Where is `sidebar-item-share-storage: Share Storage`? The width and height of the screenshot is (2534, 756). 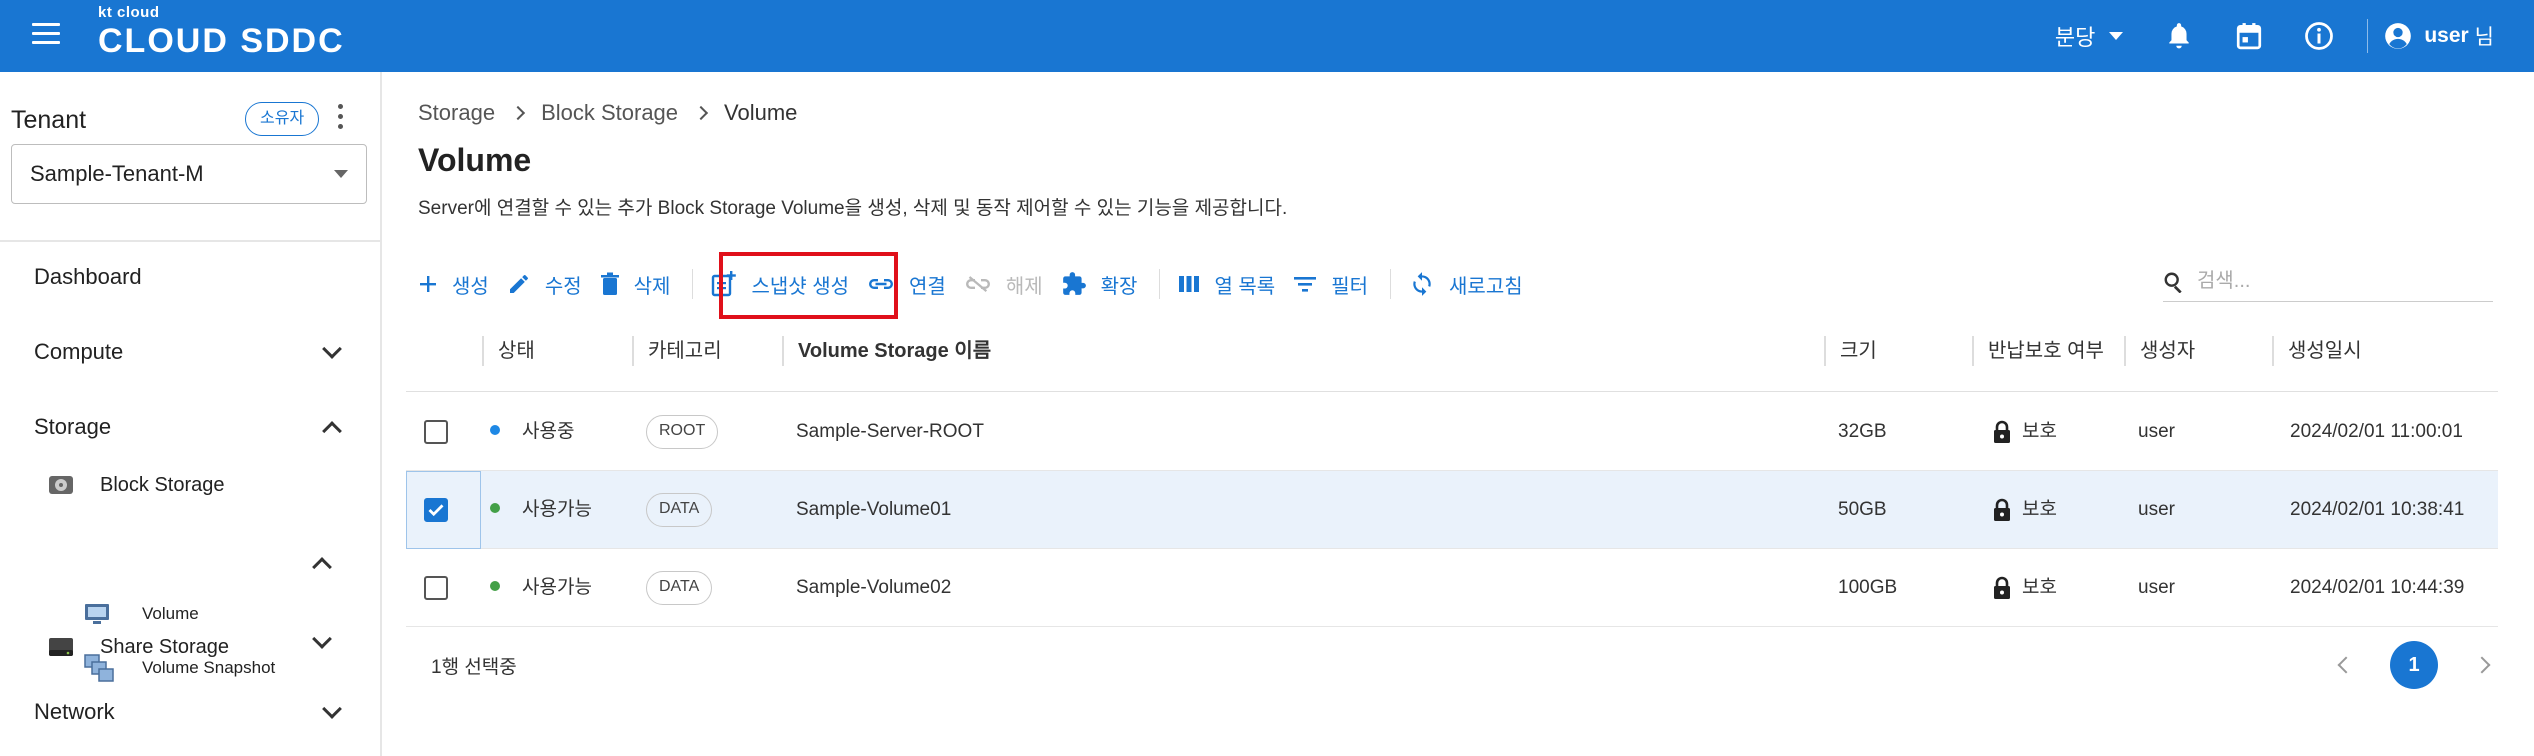 sidebar-item-share-storage: Share Storage is located at coordinates (138, 647).